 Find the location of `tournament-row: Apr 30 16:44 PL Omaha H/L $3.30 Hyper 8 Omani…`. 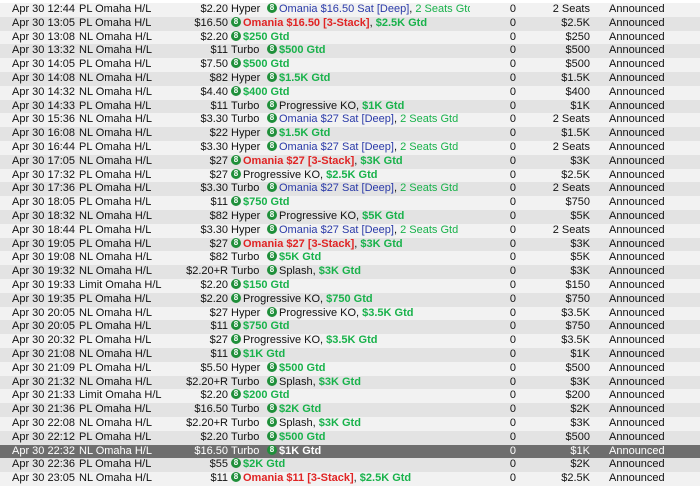

tournament-row: Apr 30 16:44 PL Omaha H/L $3.30 Hyper 8 Omani… is located at coordinates (350, 148).